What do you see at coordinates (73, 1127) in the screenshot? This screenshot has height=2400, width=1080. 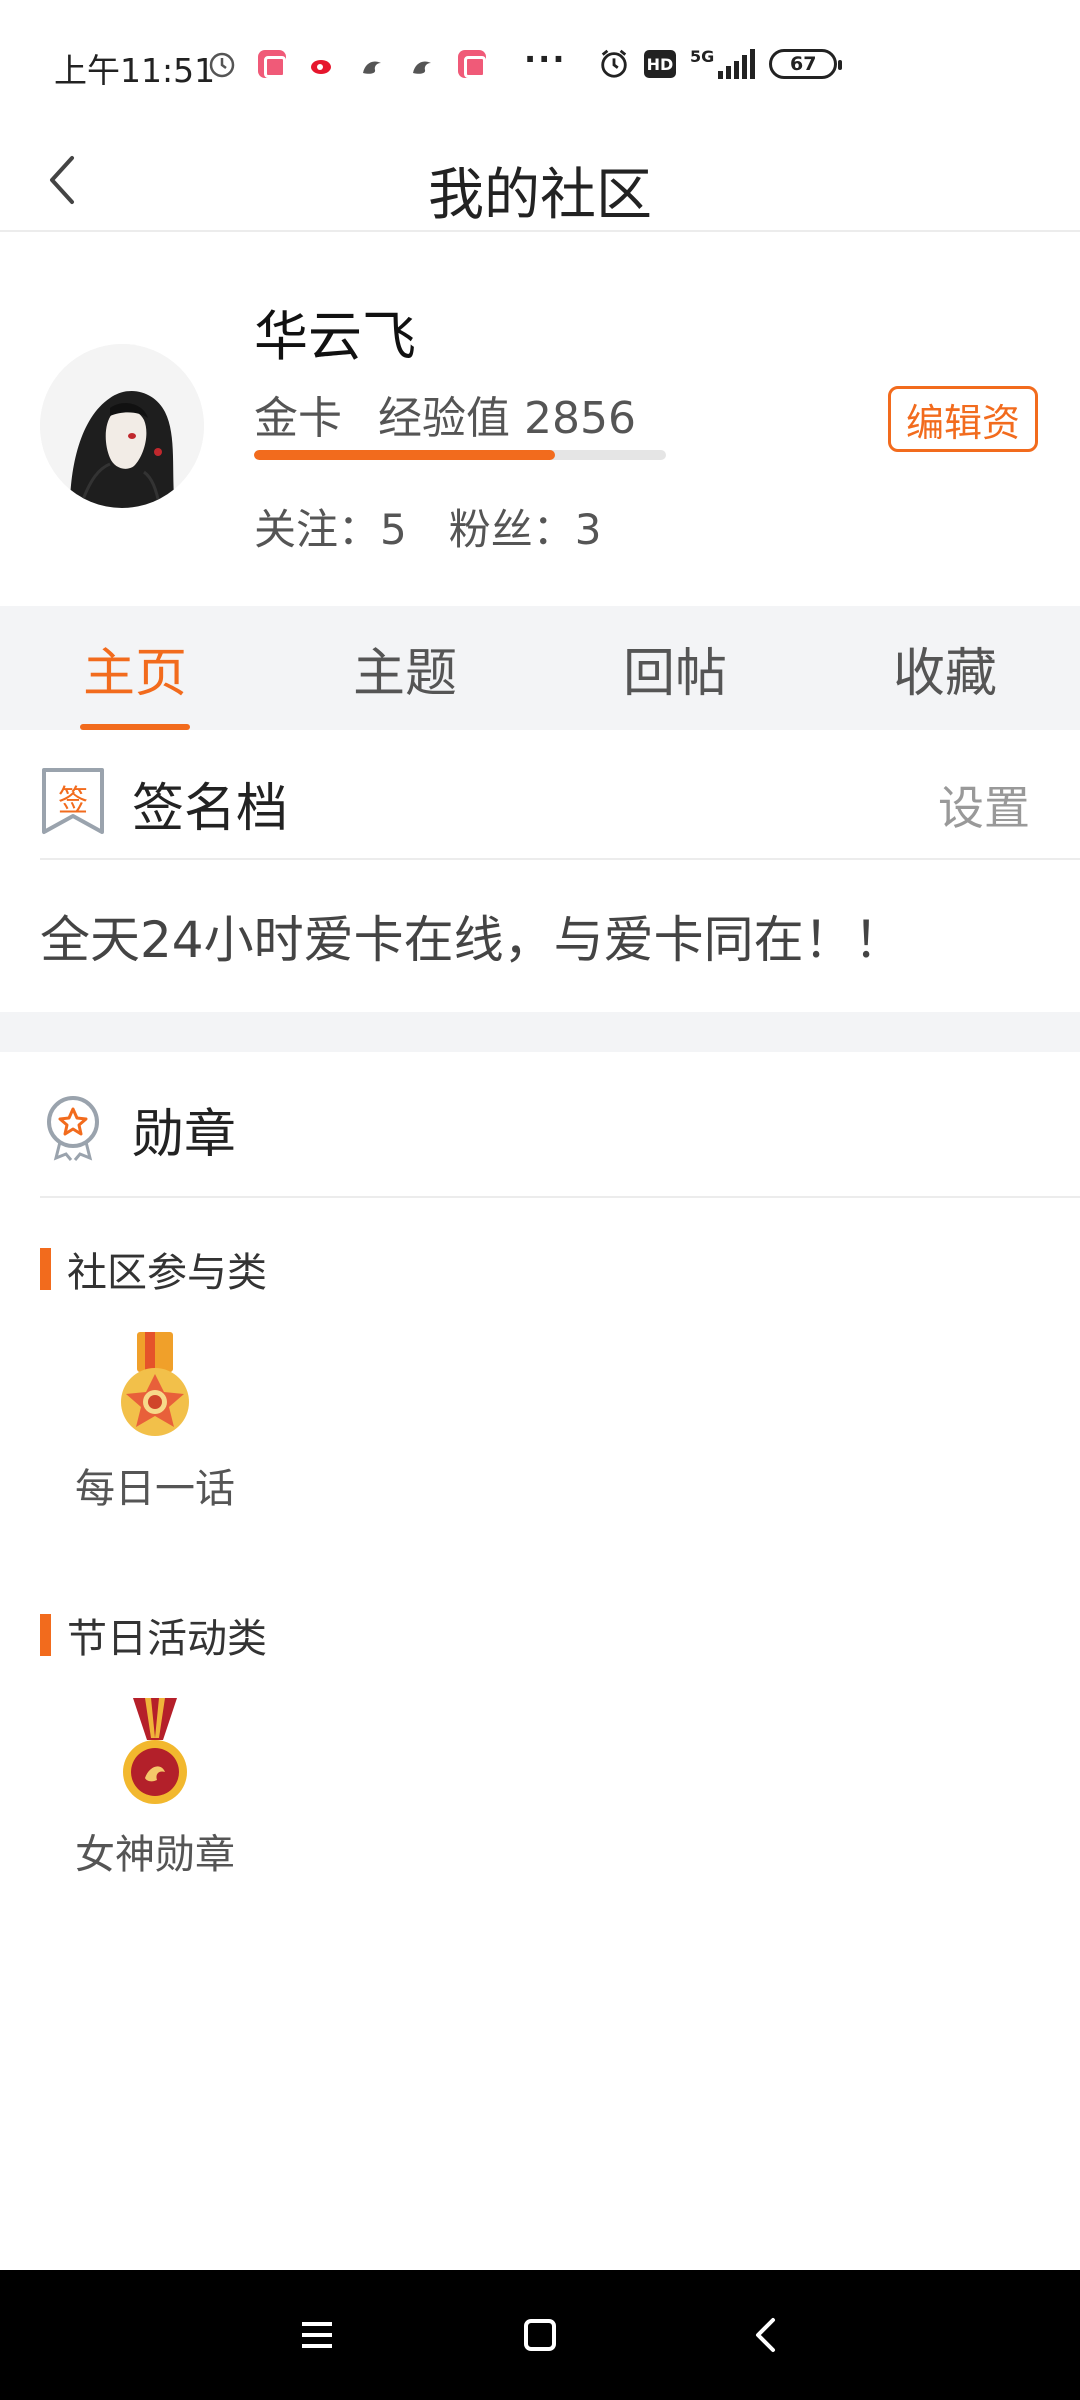 I see `medal-icon` at bounding box center [73, 1127].